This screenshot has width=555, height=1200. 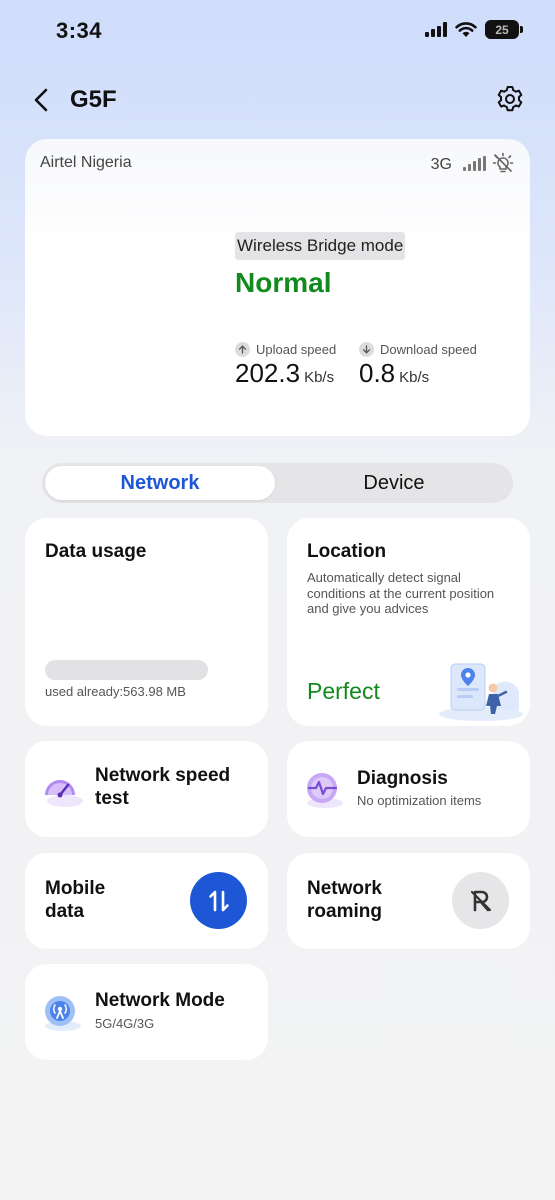 I want to click on upload-label: Upload speed, so click(x=285, y=349).